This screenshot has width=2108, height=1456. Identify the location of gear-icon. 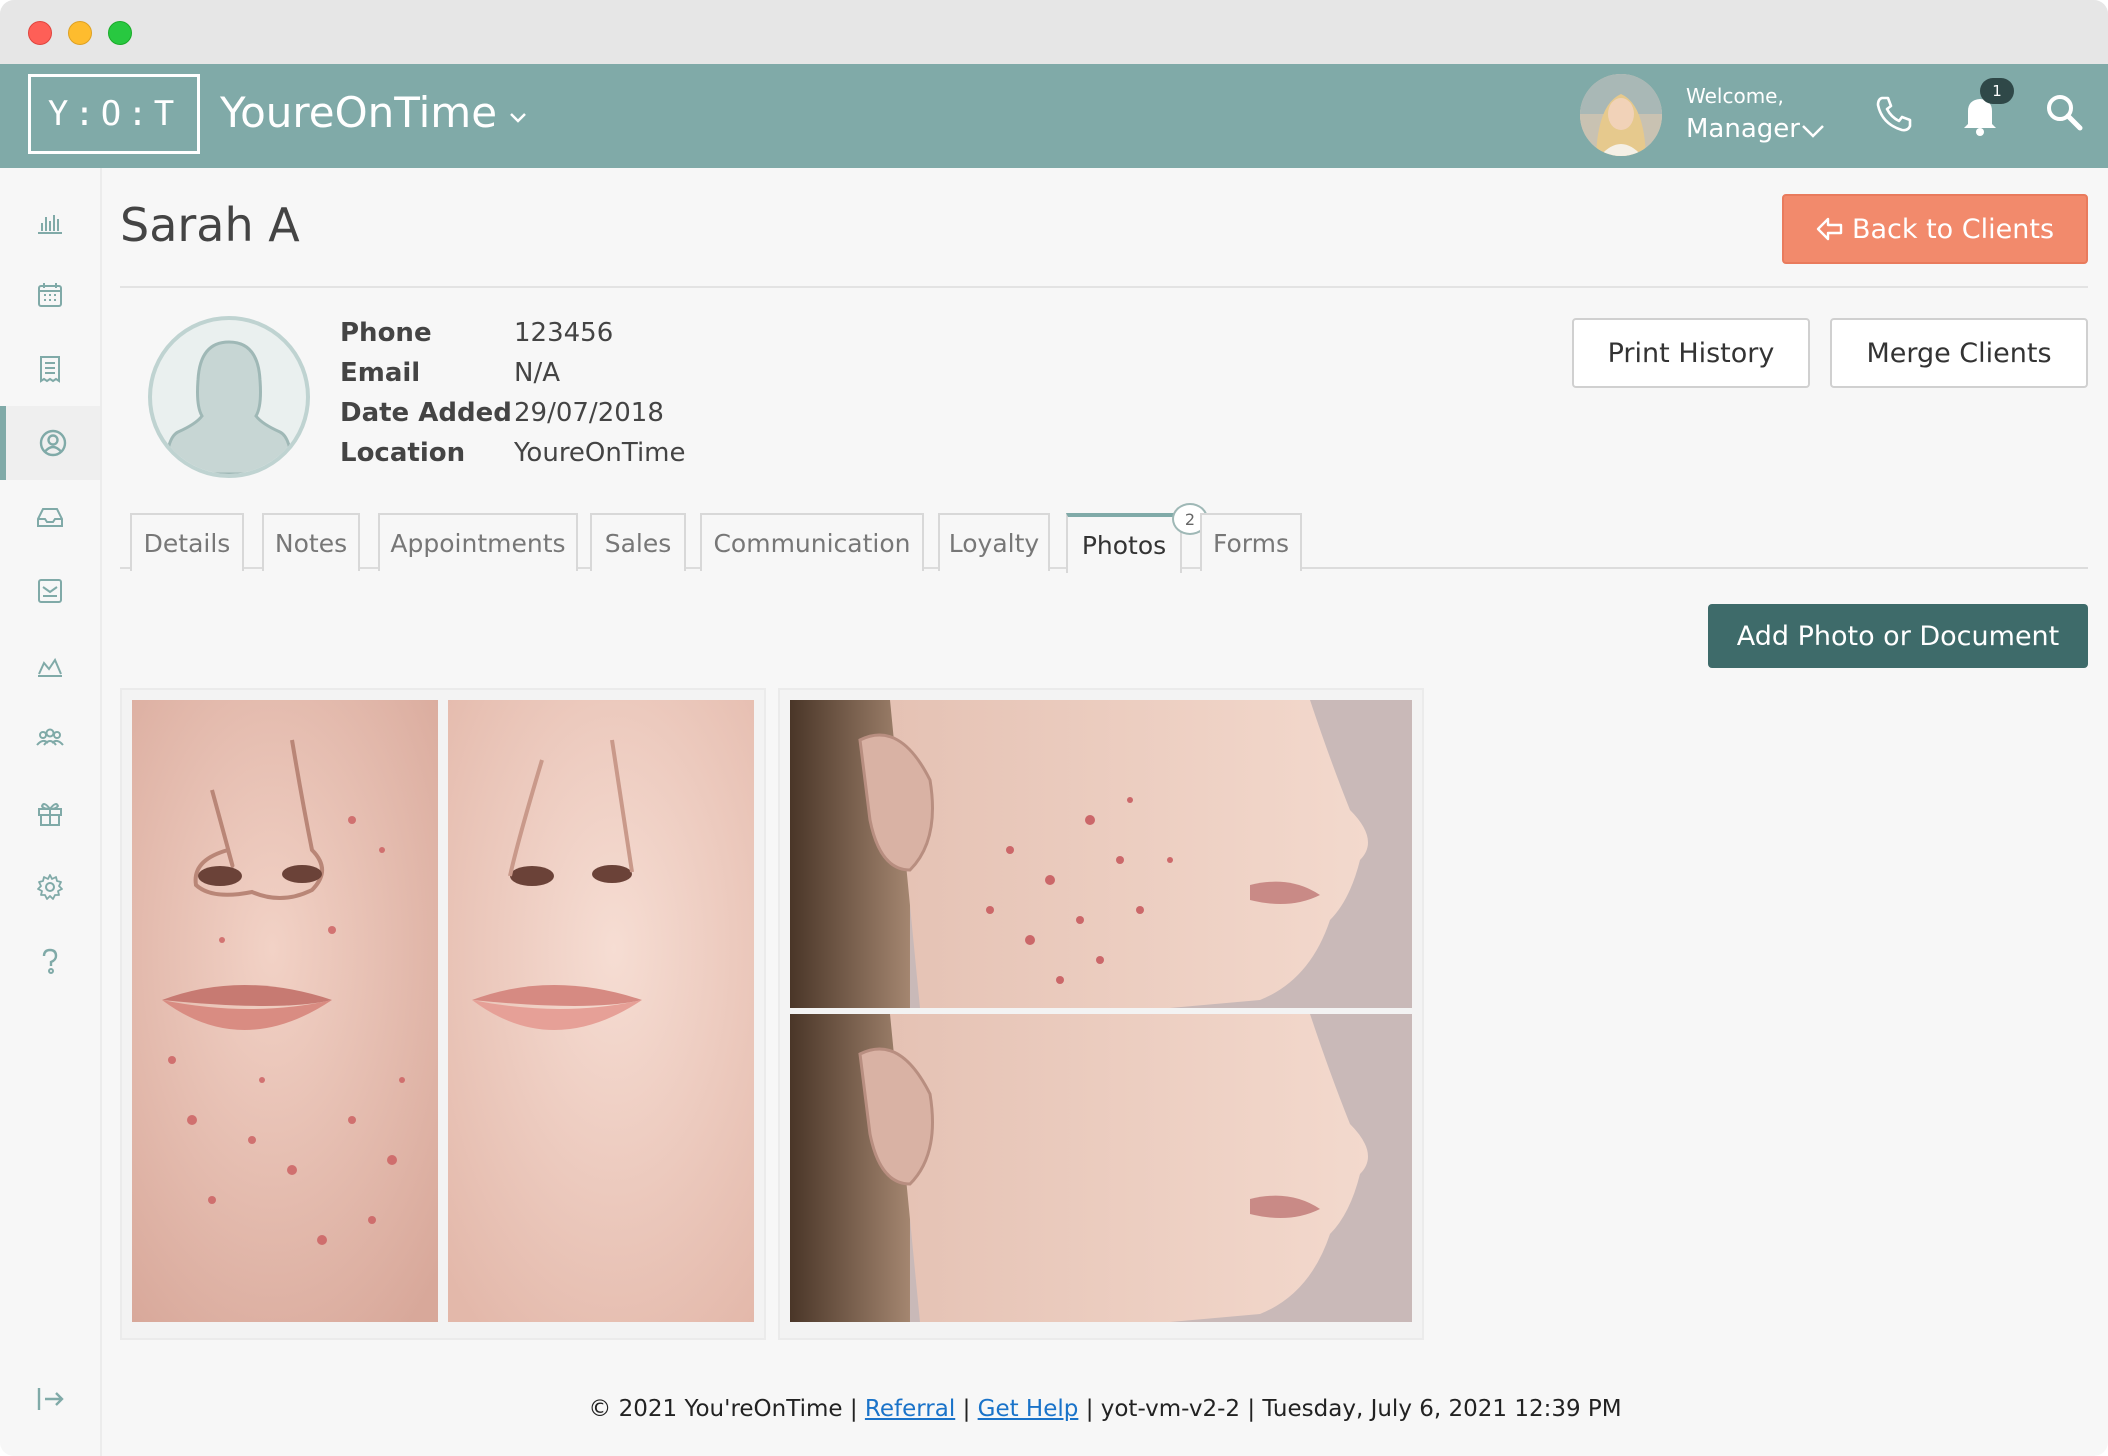
(50, 887).